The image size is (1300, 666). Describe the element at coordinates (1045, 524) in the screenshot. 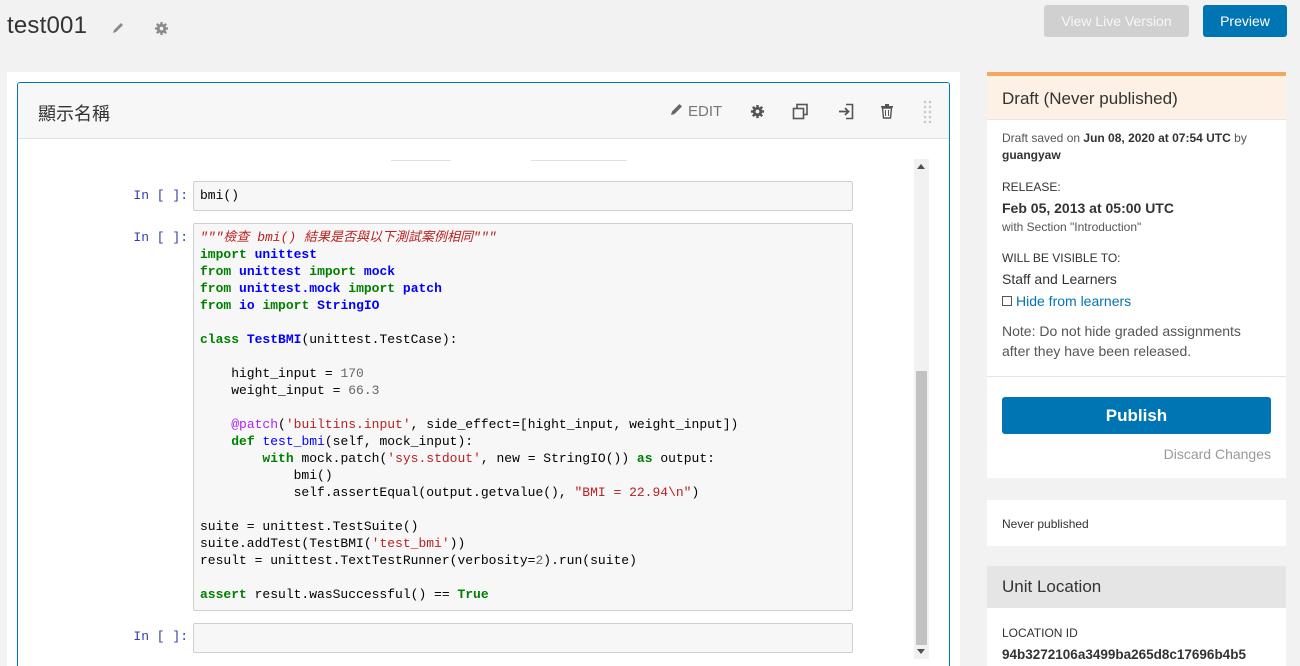

I see `publish-info-text: Never published` at that location.